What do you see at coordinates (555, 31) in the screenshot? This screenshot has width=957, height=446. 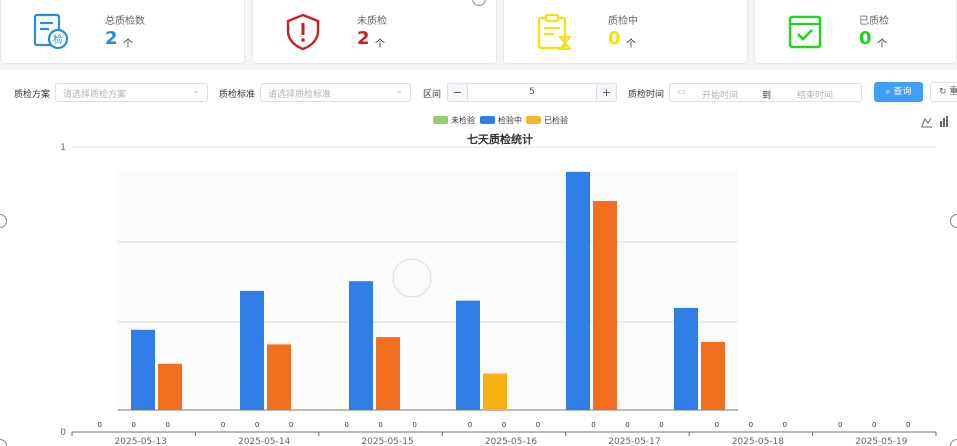 I see `clipboard-hourglass-icon` at bounding box center [555, 31].